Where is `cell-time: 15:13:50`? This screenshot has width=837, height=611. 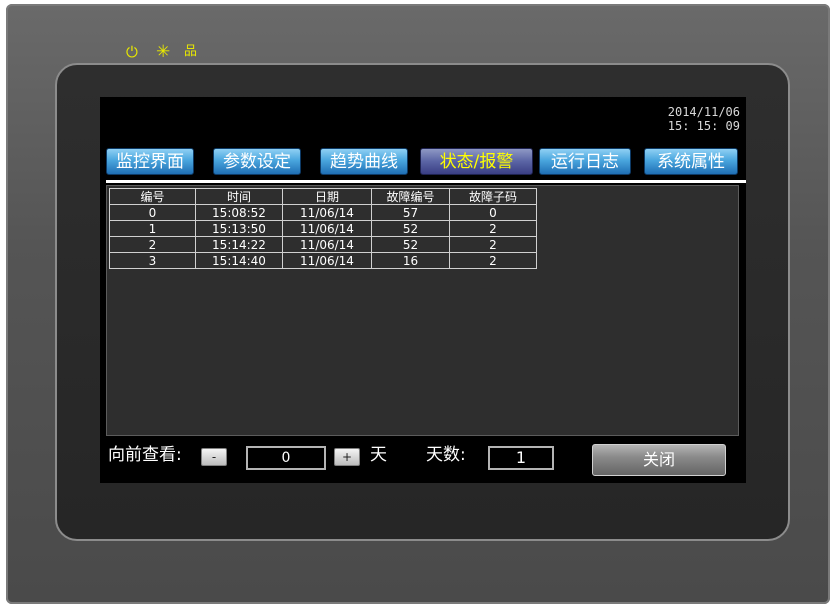
cell-time: 15:13:50 is located at coordinates (239, 228).